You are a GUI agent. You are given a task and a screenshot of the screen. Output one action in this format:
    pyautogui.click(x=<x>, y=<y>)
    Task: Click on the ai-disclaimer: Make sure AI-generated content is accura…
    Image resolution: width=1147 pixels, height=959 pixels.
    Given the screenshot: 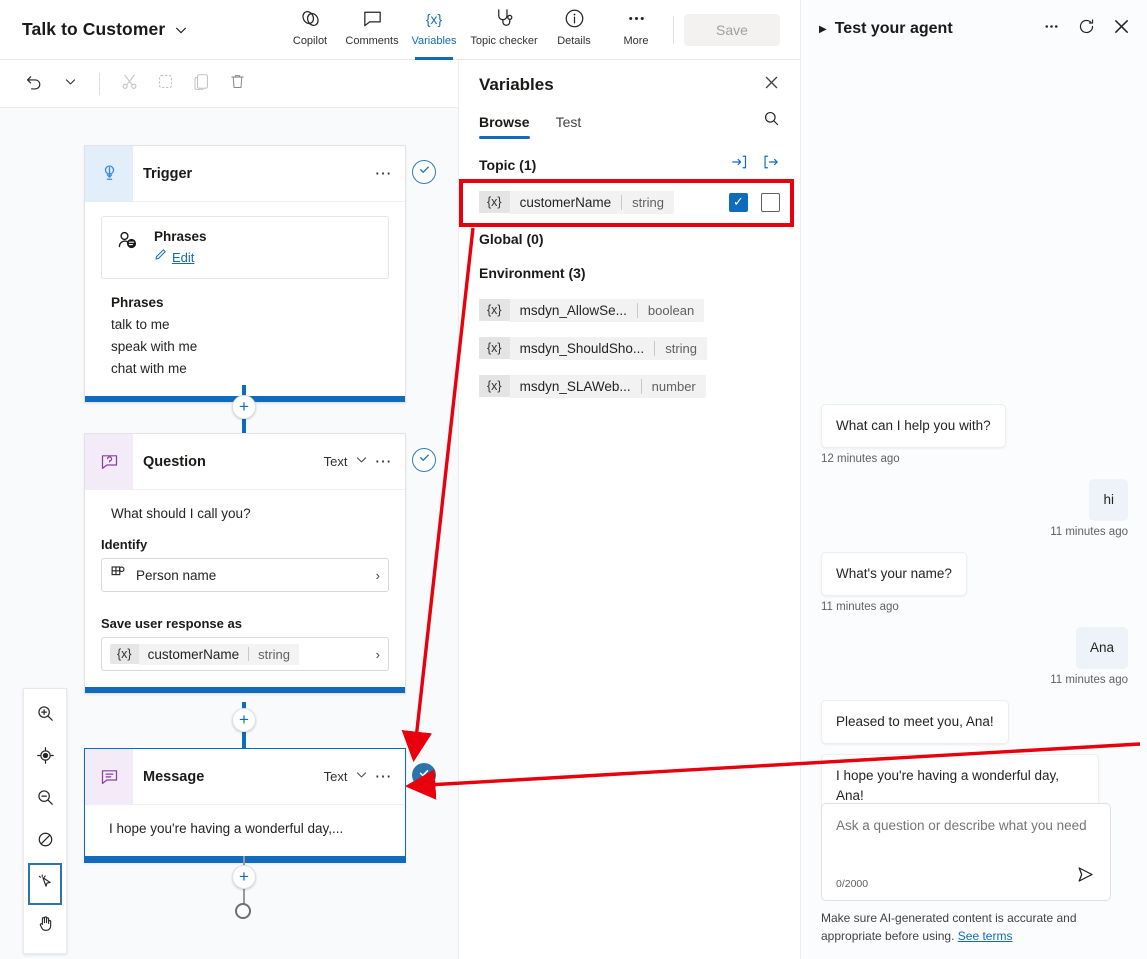 What is the action you would take?
    pyautogui.click(x=971, y=927)
    